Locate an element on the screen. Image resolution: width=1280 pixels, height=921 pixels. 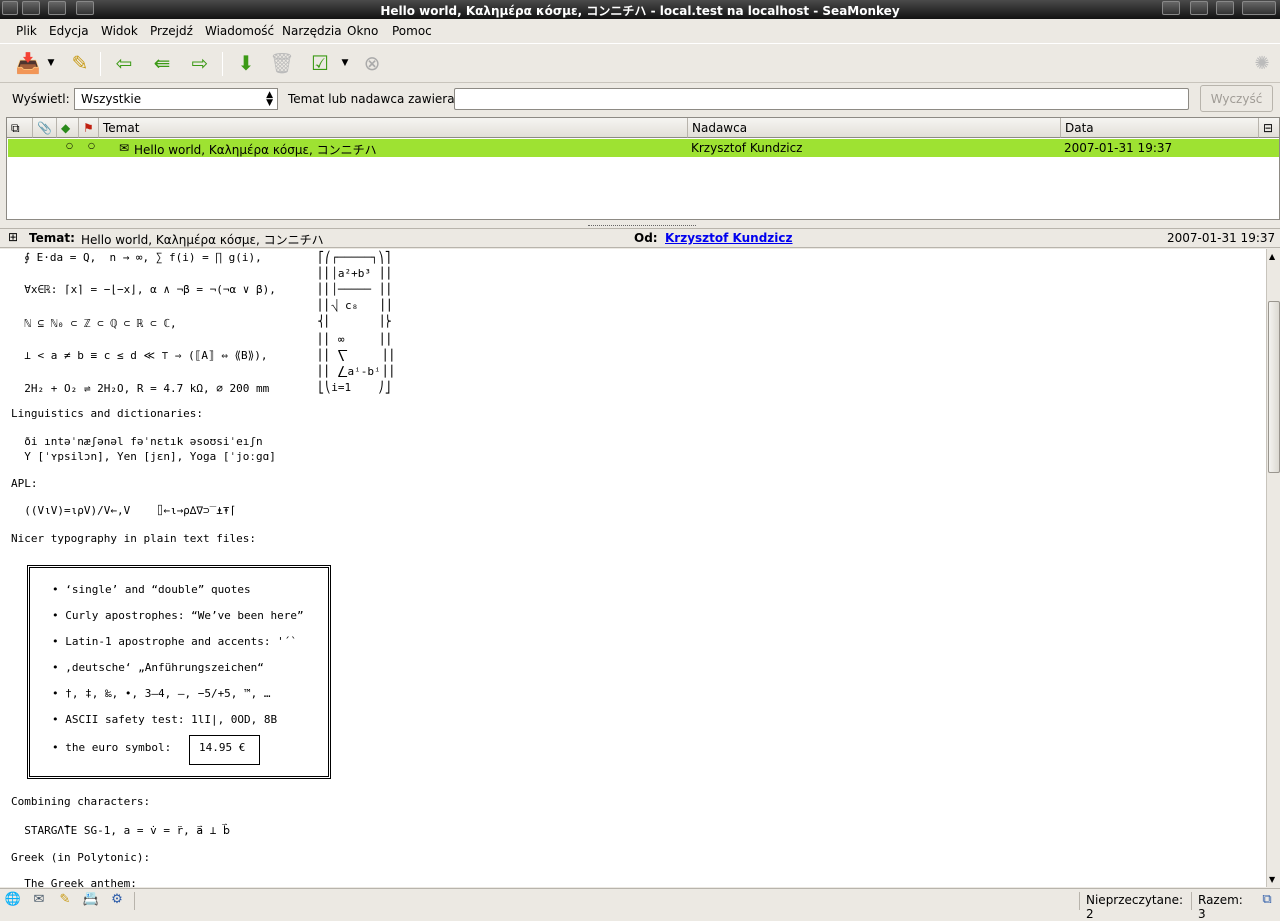
body-line: ∀x∈ℝ: ⌈x⌉ = −⌊−x⌋, α ∧ ¬β = ¬(¬α ∨ β), is located at coordinates (143, 289).